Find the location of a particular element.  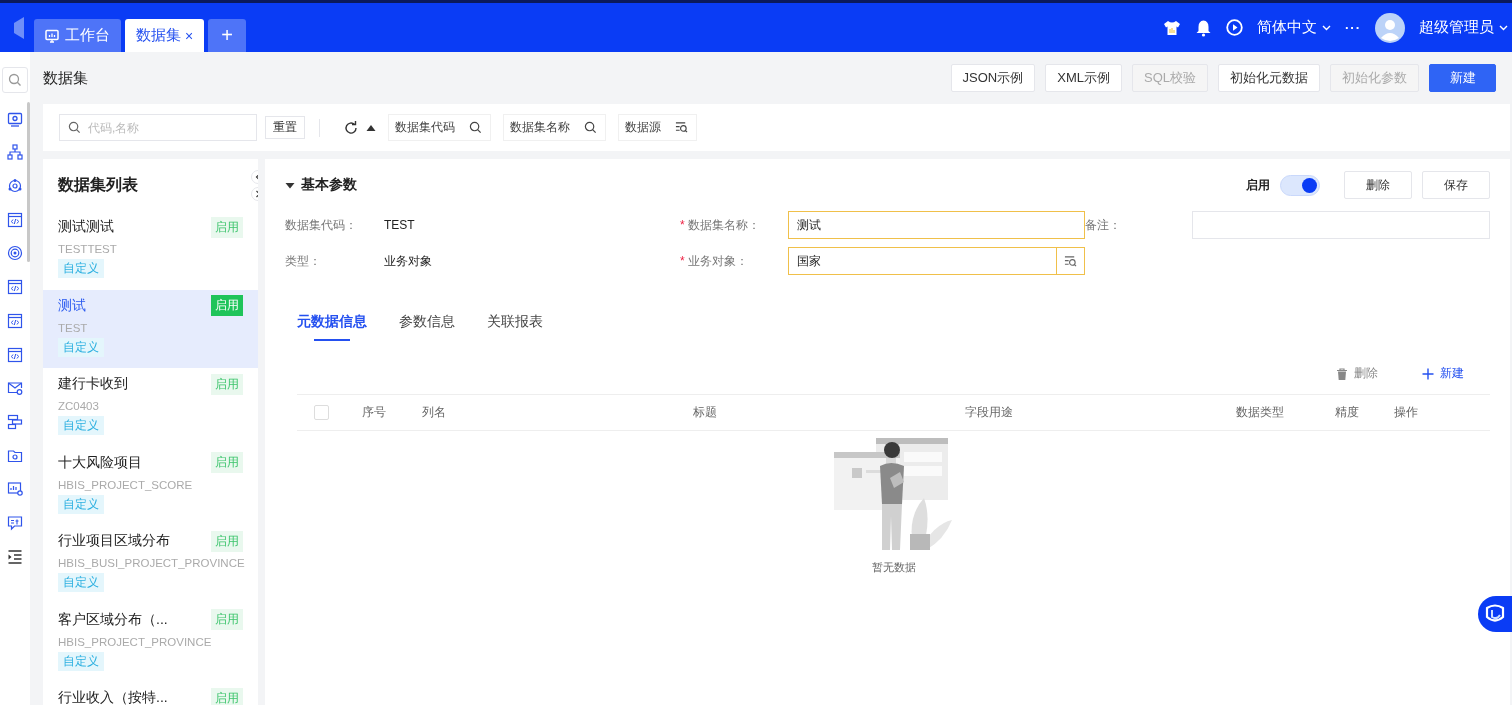

lookup-icon is located at coordinates (681, 127).